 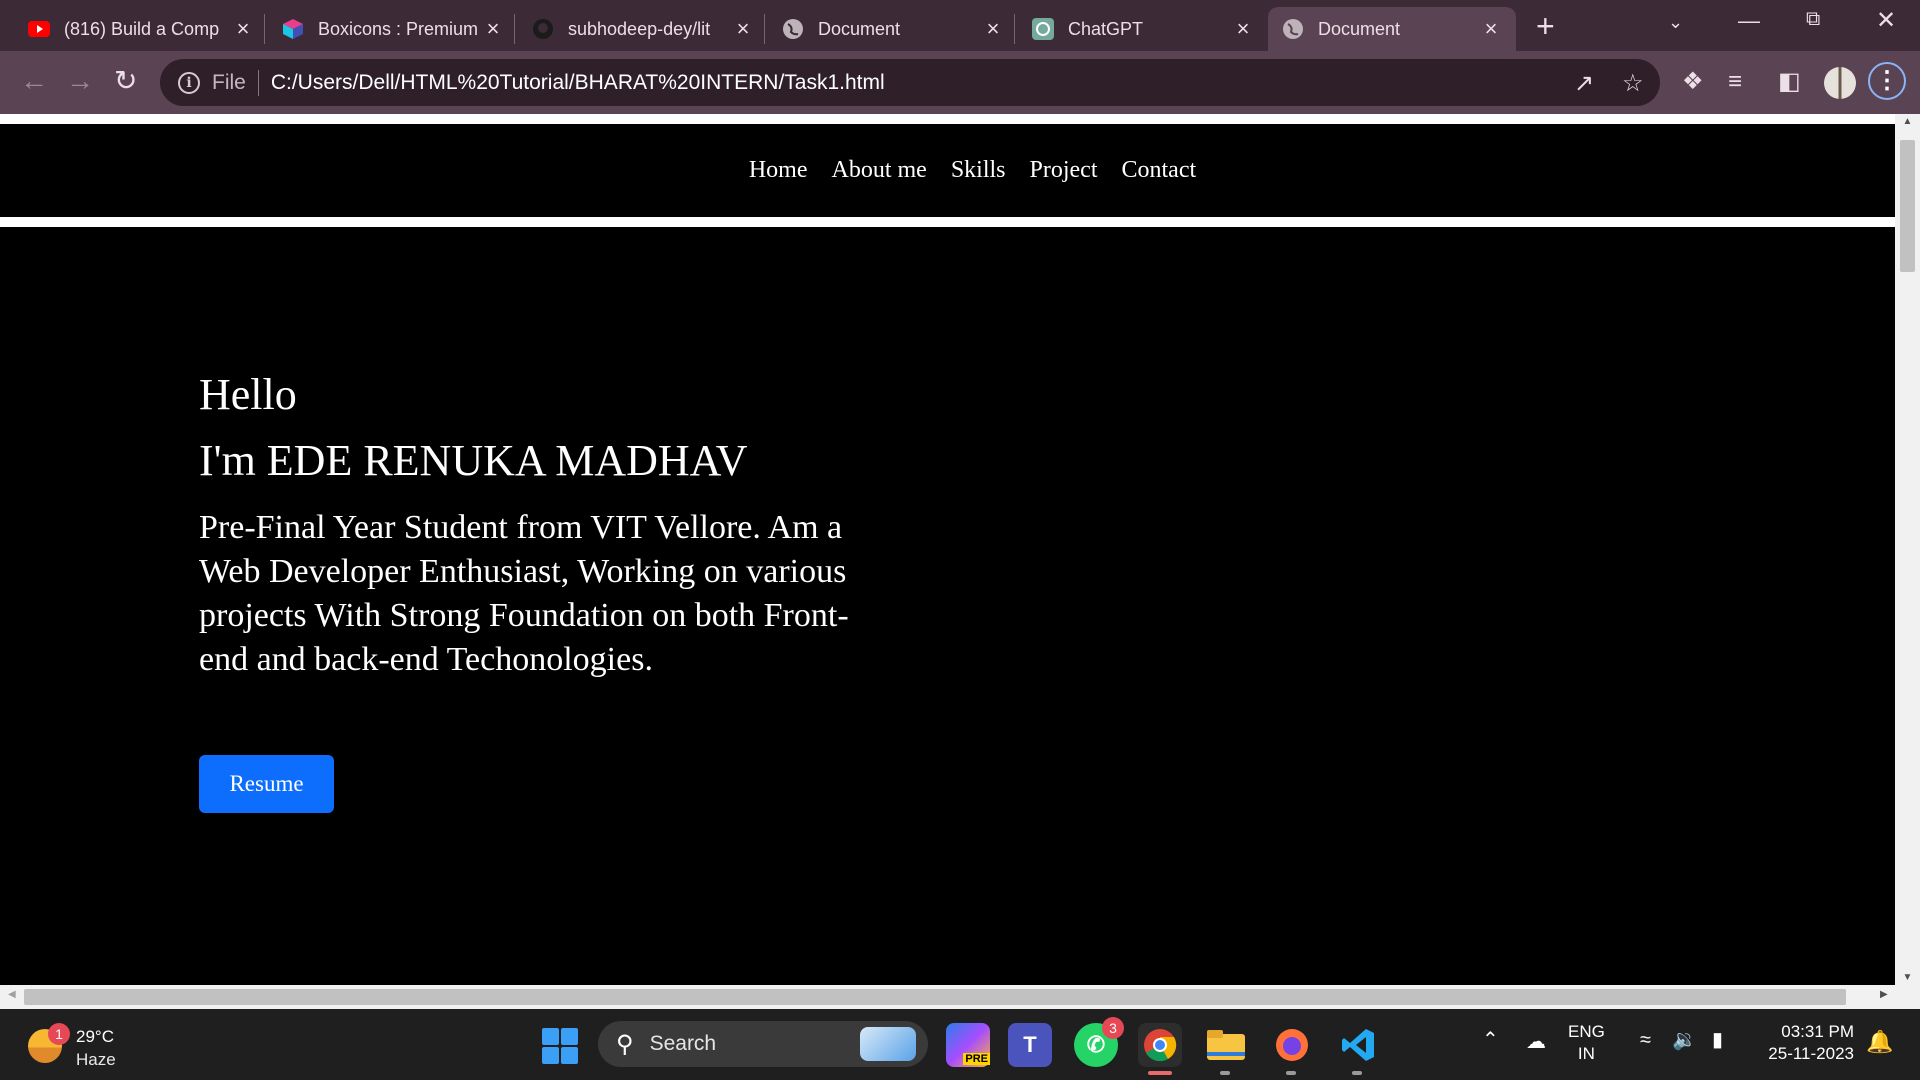 I want to click on restore-icon: ⧉, so click(x=1813, y=19).